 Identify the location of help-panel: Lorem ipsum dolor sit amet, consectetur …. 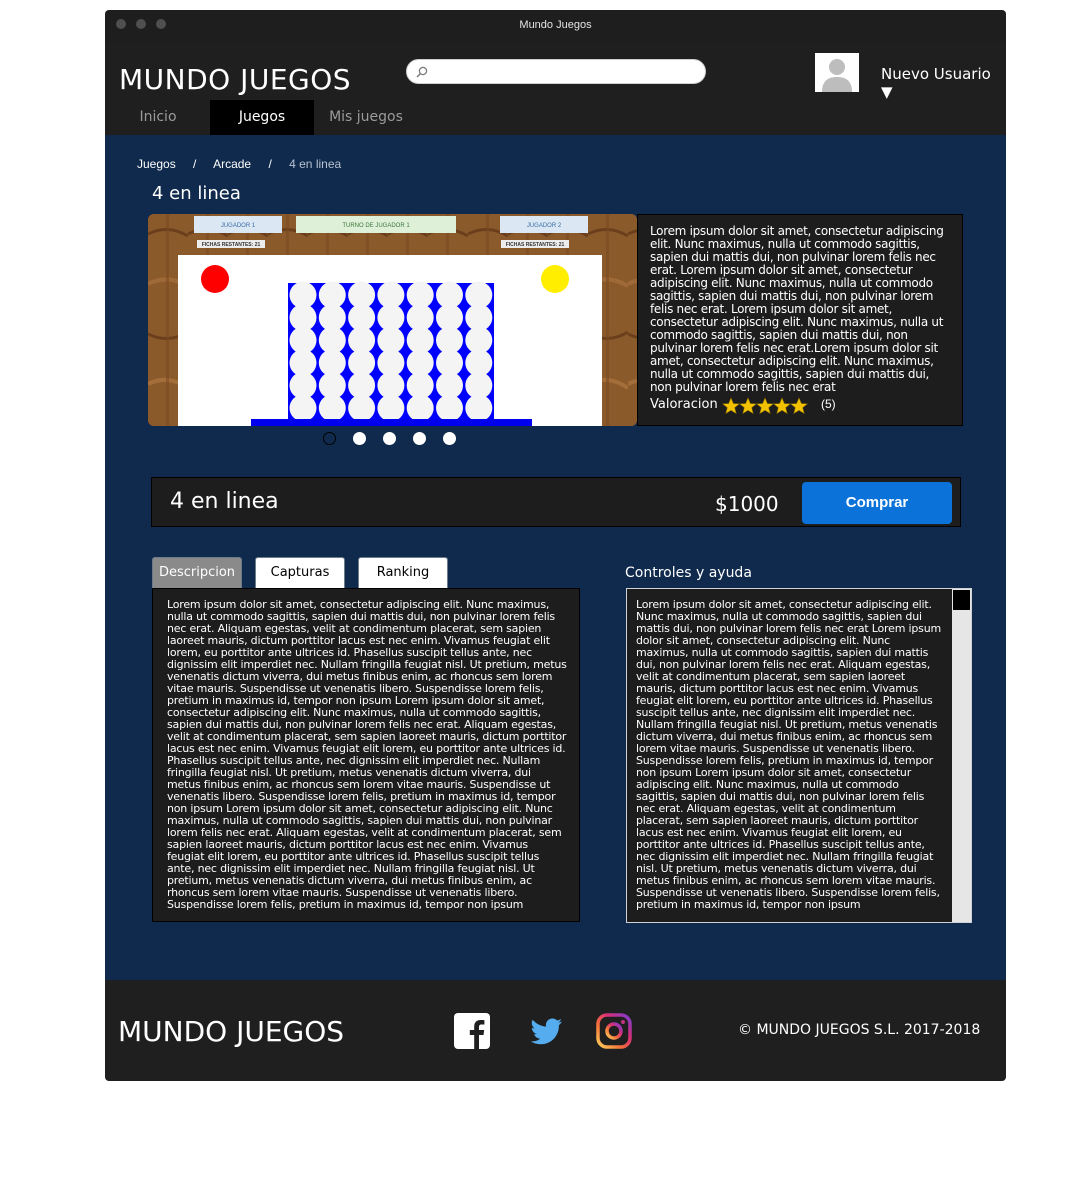
(799, 755).